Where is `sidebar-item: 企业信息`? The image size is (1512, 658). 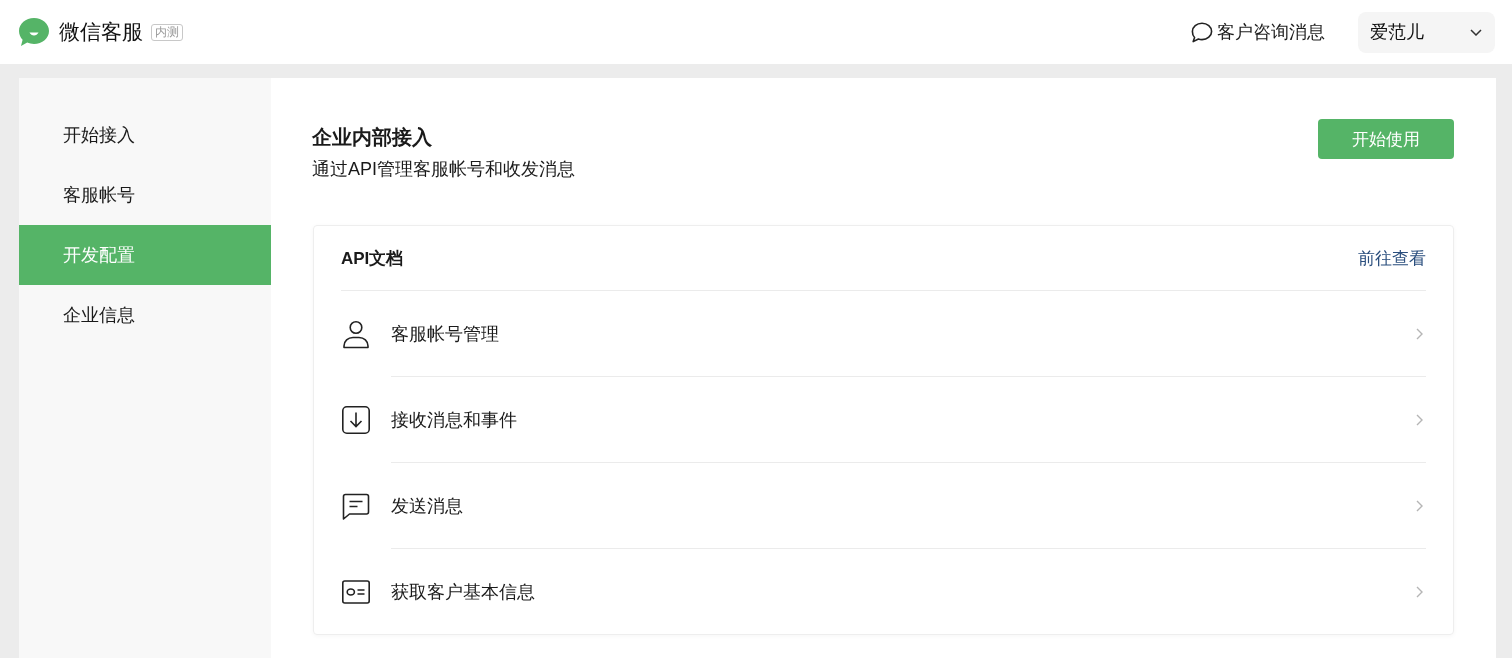 sidebar-item: 企业信息 is located at coordinates (145, 315).